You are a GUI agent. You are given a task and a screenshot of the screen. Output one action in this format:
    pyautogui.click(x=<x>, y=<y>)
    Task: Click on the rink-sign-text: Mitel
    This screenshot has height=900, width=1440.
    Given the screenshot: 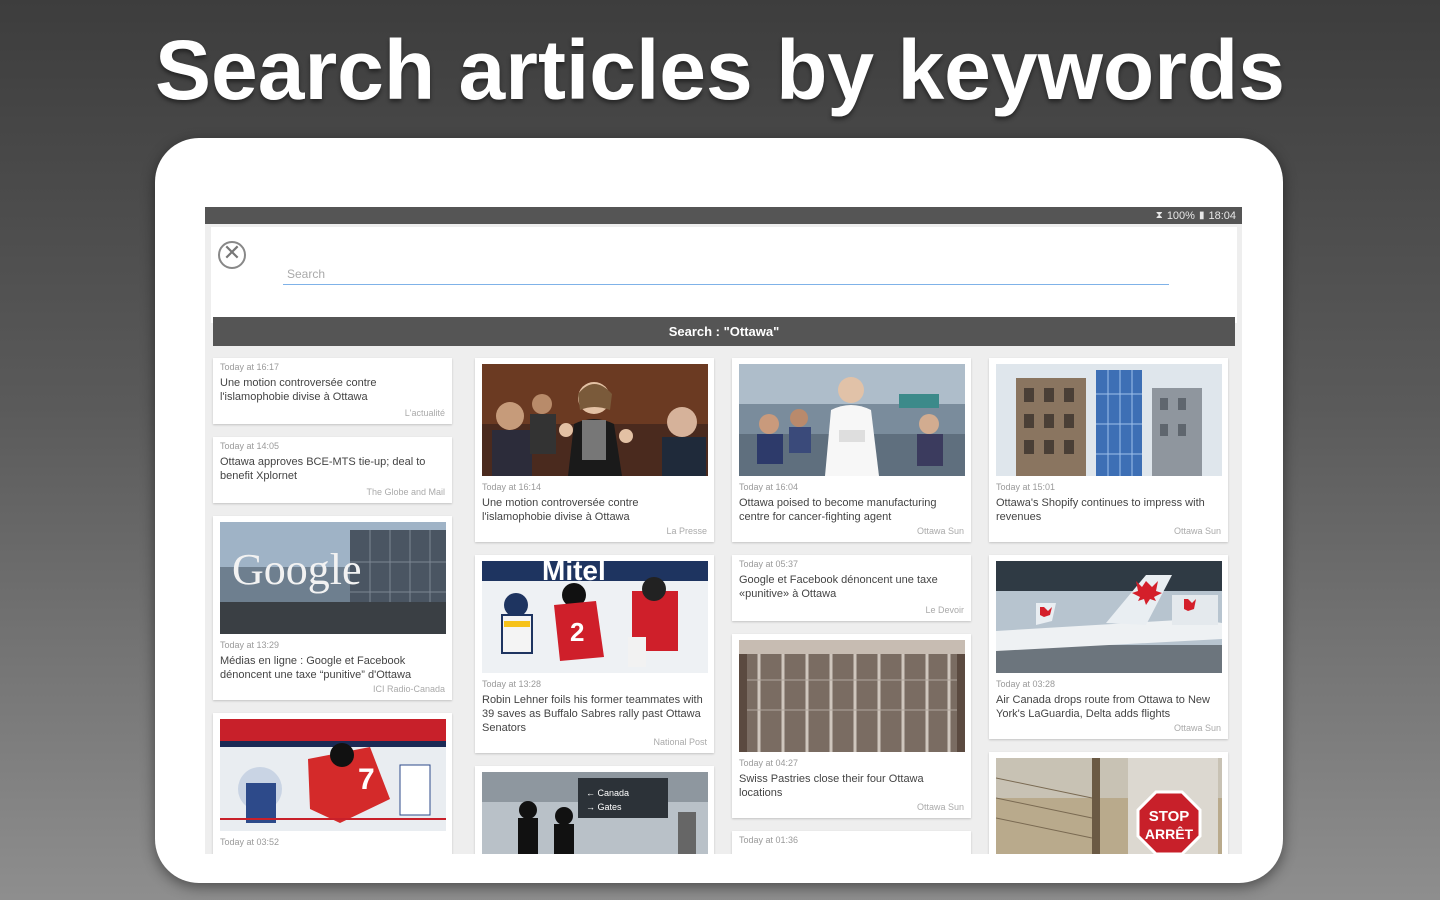 What is the action you would take?
    pyautogui.click(x=574, y=573)
    